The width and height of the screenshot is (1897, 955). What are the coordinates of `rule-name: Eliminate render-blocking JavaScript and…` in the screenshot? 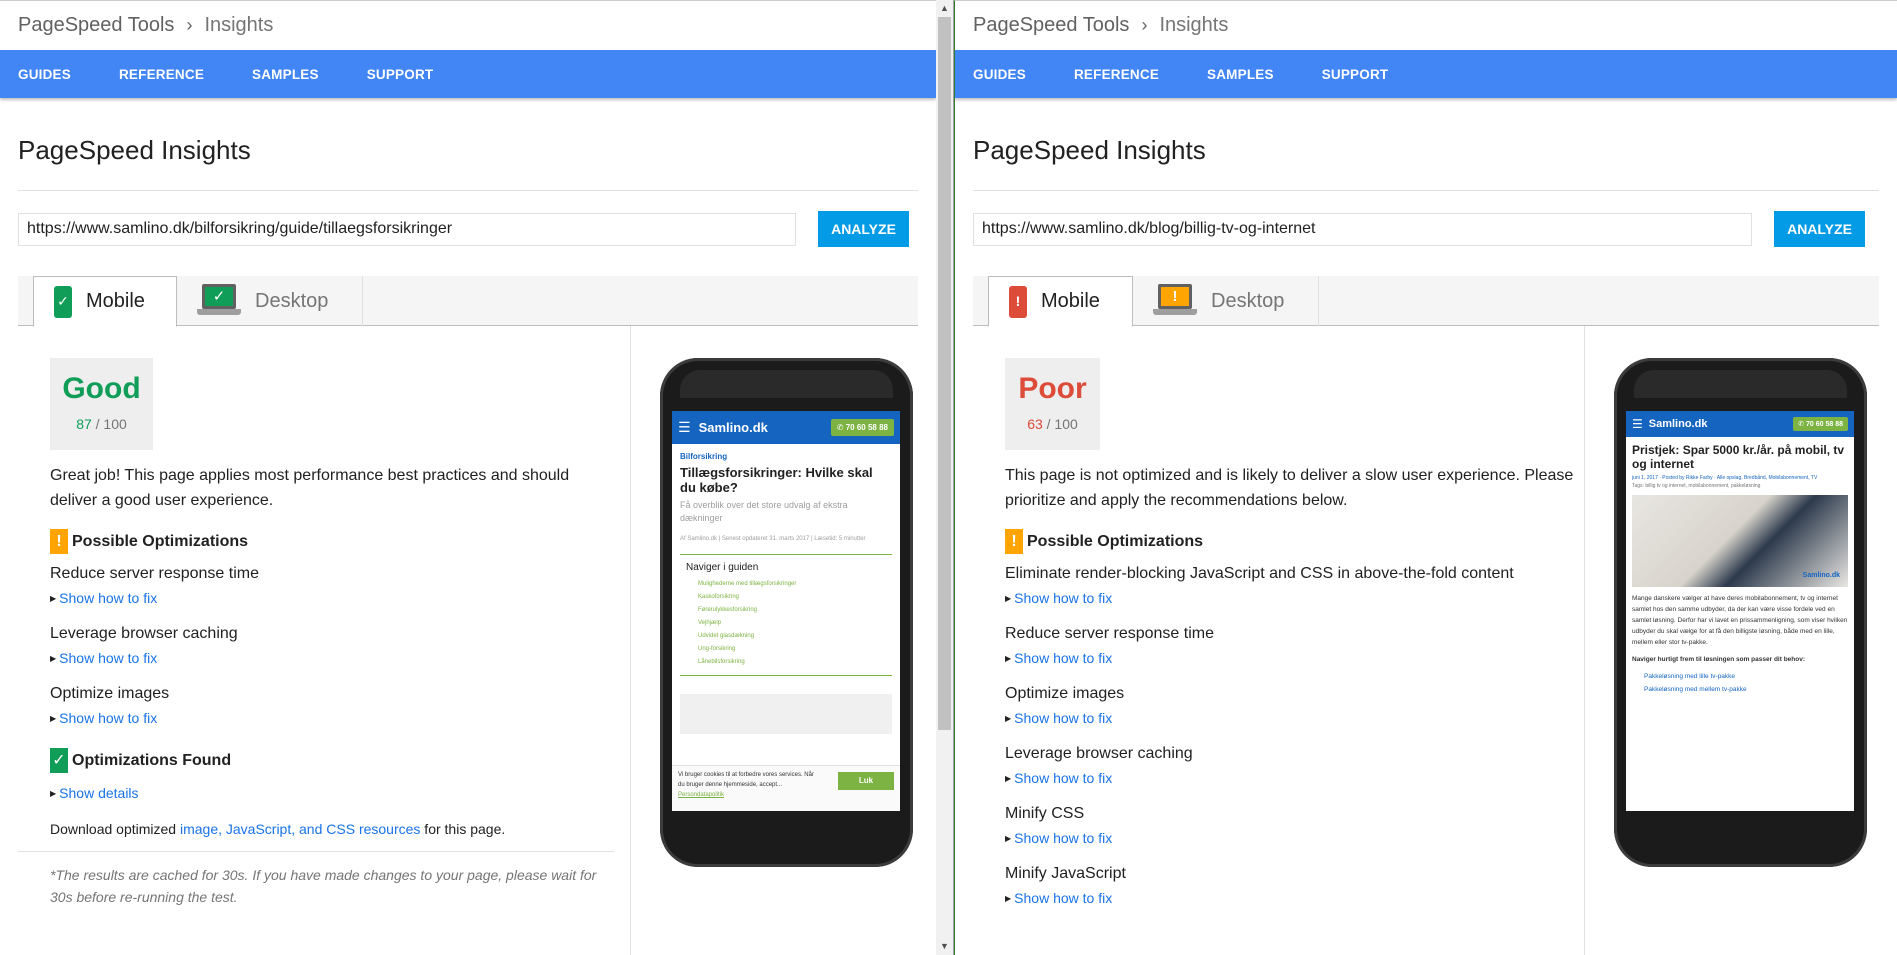 It's located at (1259, 573).